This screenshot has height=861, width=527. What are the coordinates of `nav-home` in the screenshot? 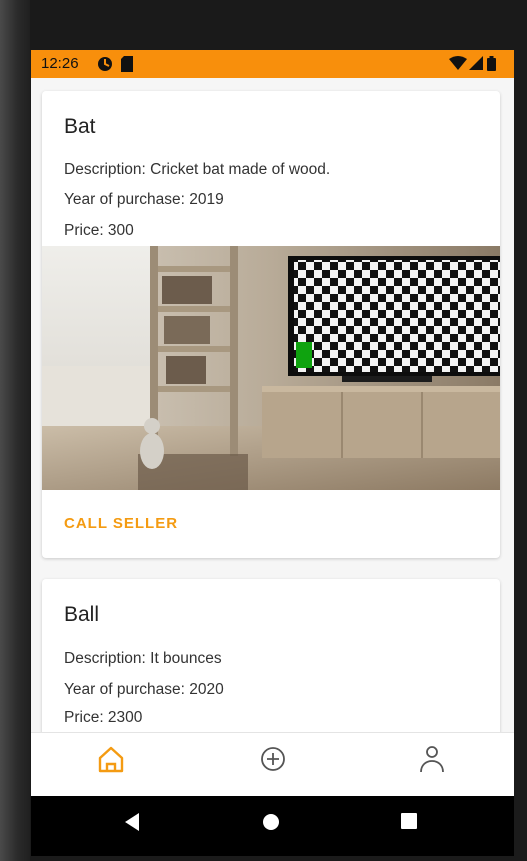 It's located at (111, 759).